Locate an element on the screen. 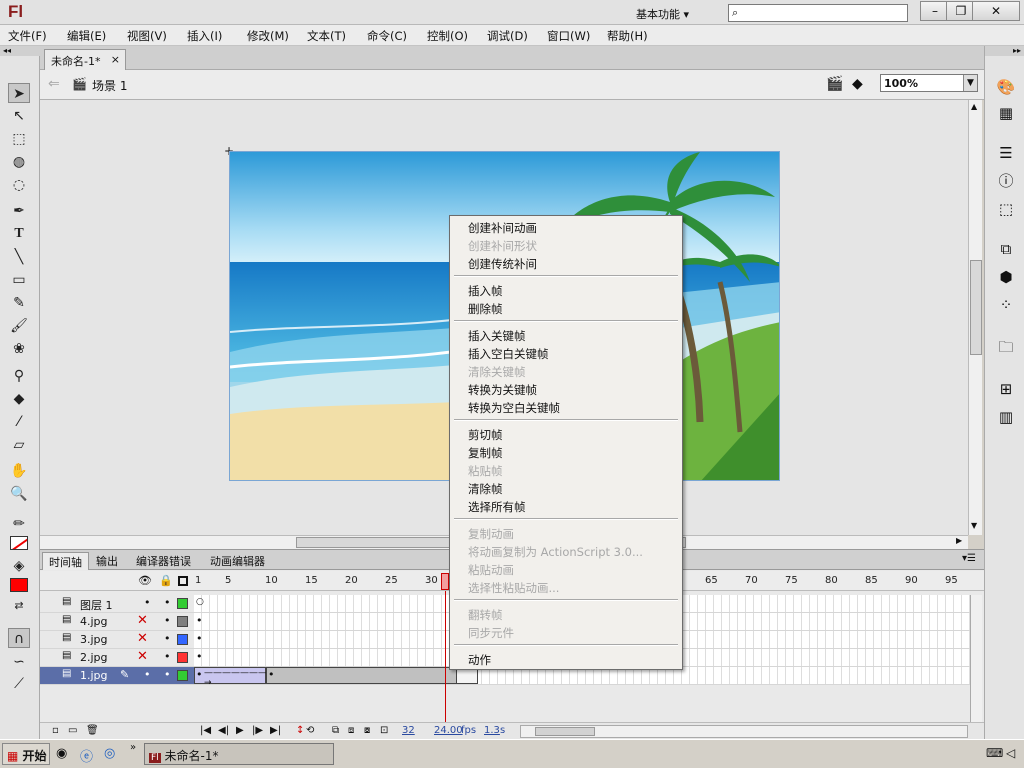 This screenshot has width=1024, height=768. free-transform-tool-icon: ⬚ is located at coordinates (19, 139).